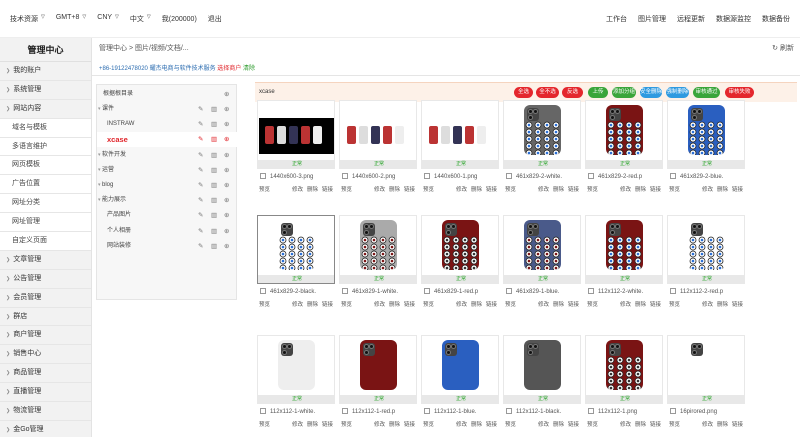  I want to click on image-card: 正常 1440x600-3.png 预览 修改 删除 链接, so click(296, 149).